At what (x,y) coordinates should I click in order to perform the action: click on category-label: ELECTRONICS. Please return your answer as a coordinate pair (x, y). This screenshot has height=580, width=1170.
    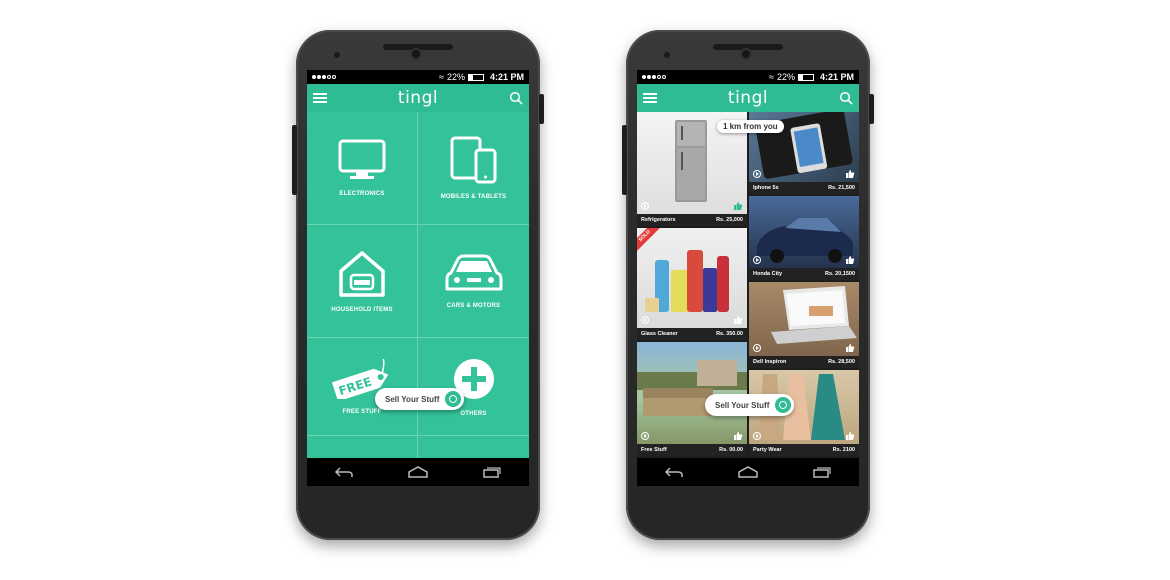
    Looking at the image, I should click on (362, 194).